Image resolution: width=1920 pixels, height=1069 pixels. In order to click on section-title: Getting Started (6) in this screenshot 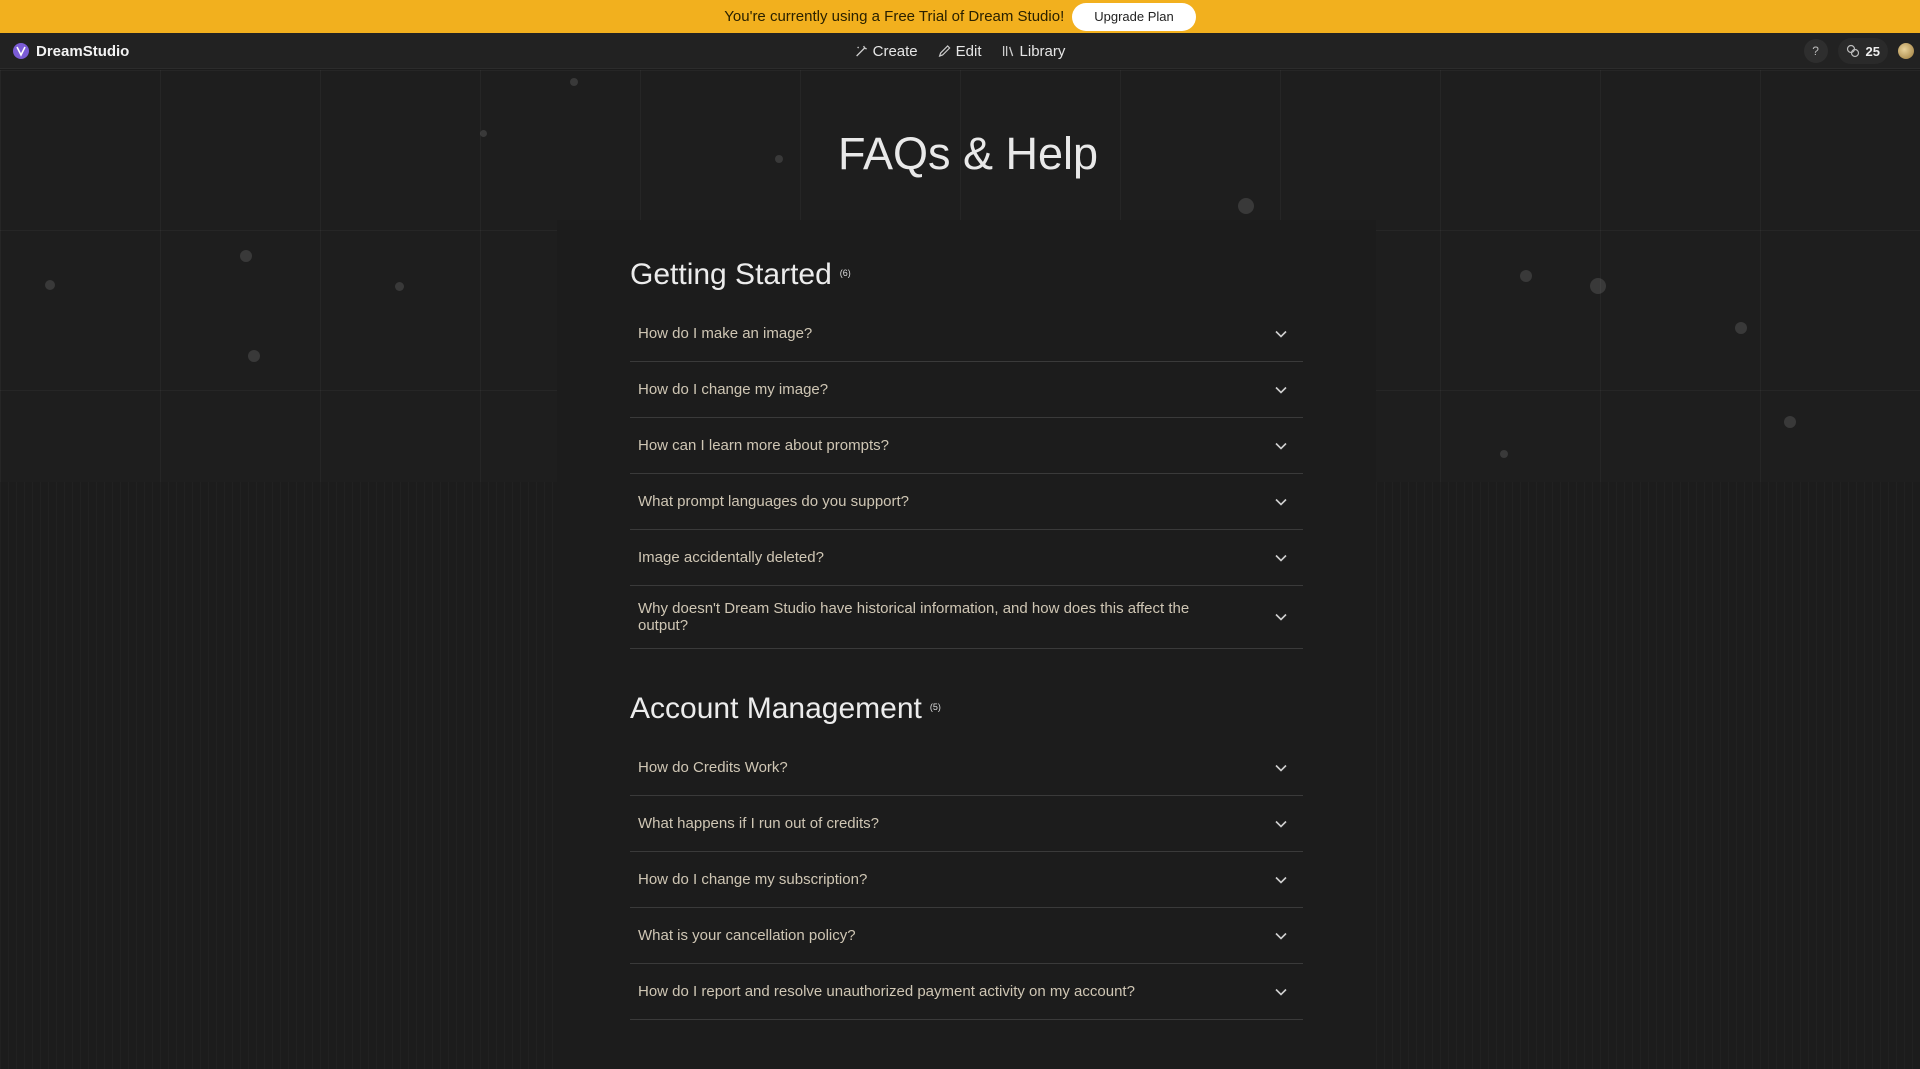, I will do `click(966, 282)`.